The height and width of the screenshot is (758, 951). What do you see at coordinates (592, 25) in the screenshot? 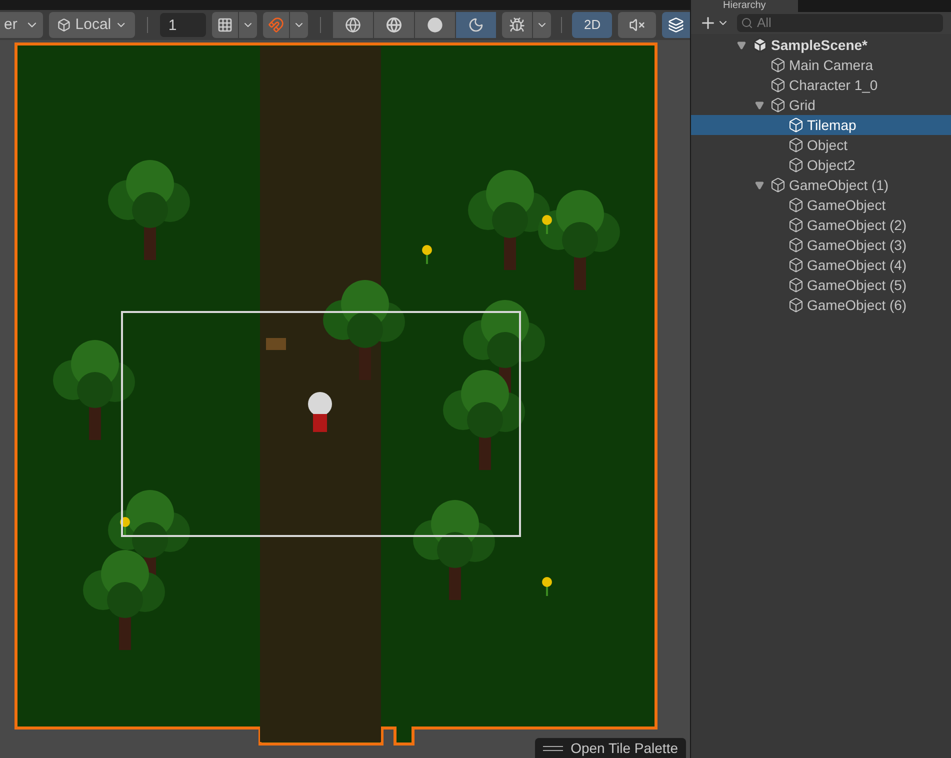
I see `2d-mode-toggle: 2D` at bounding box center [592, 25].